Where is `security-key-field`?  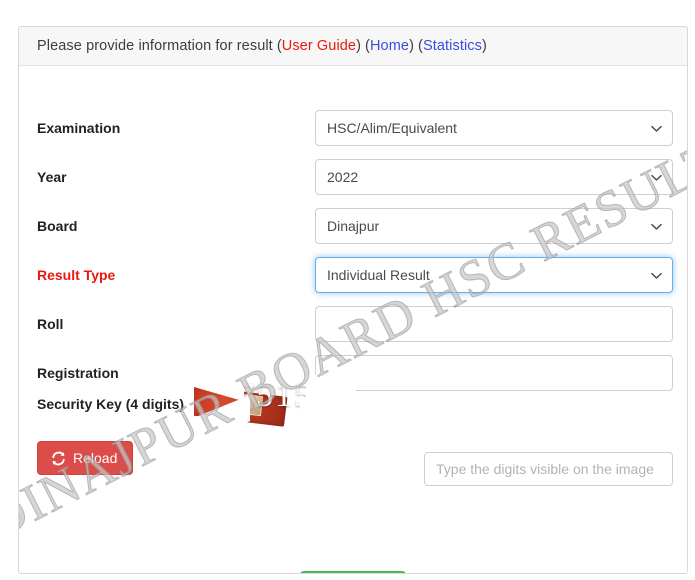 security-key-field is located at coordinates (548, 469).